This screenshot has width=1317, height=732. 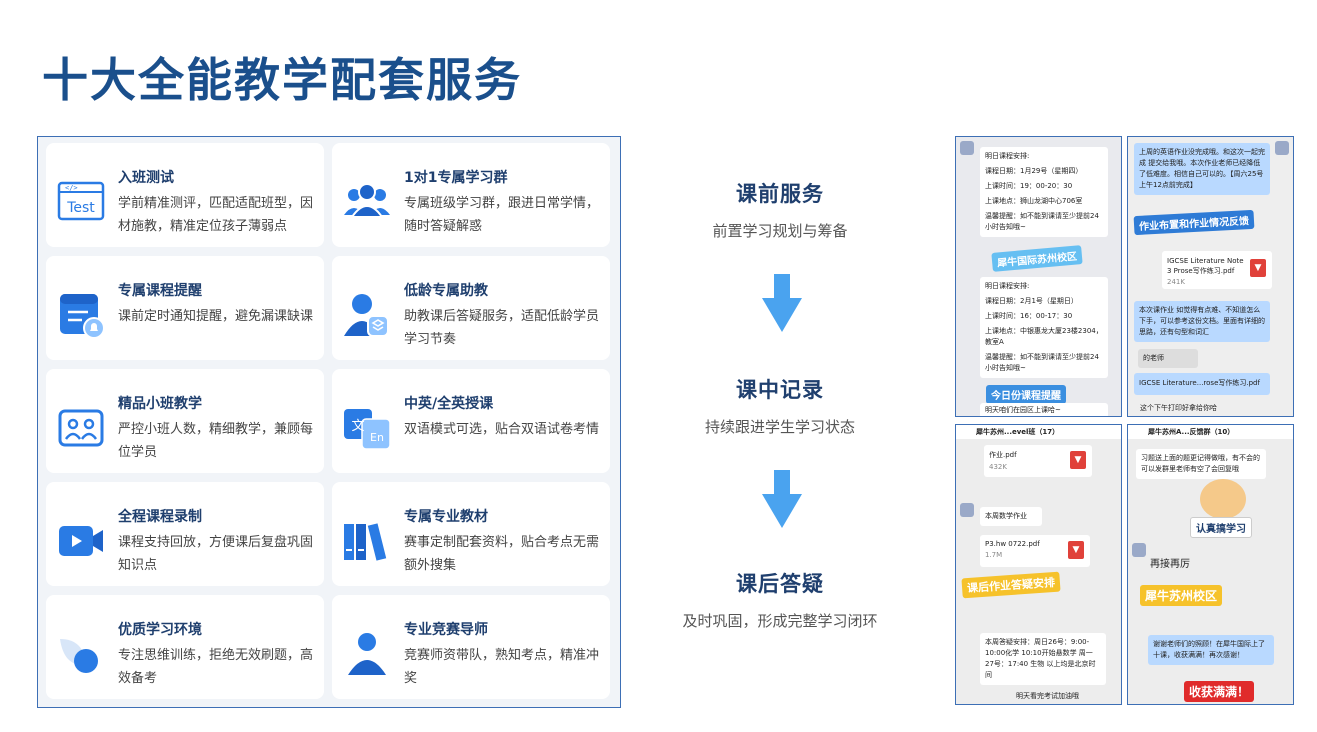 I want to click on file-card: IGCSE Literature...rose写作练习.pdf, so click(x=1202, y=384).